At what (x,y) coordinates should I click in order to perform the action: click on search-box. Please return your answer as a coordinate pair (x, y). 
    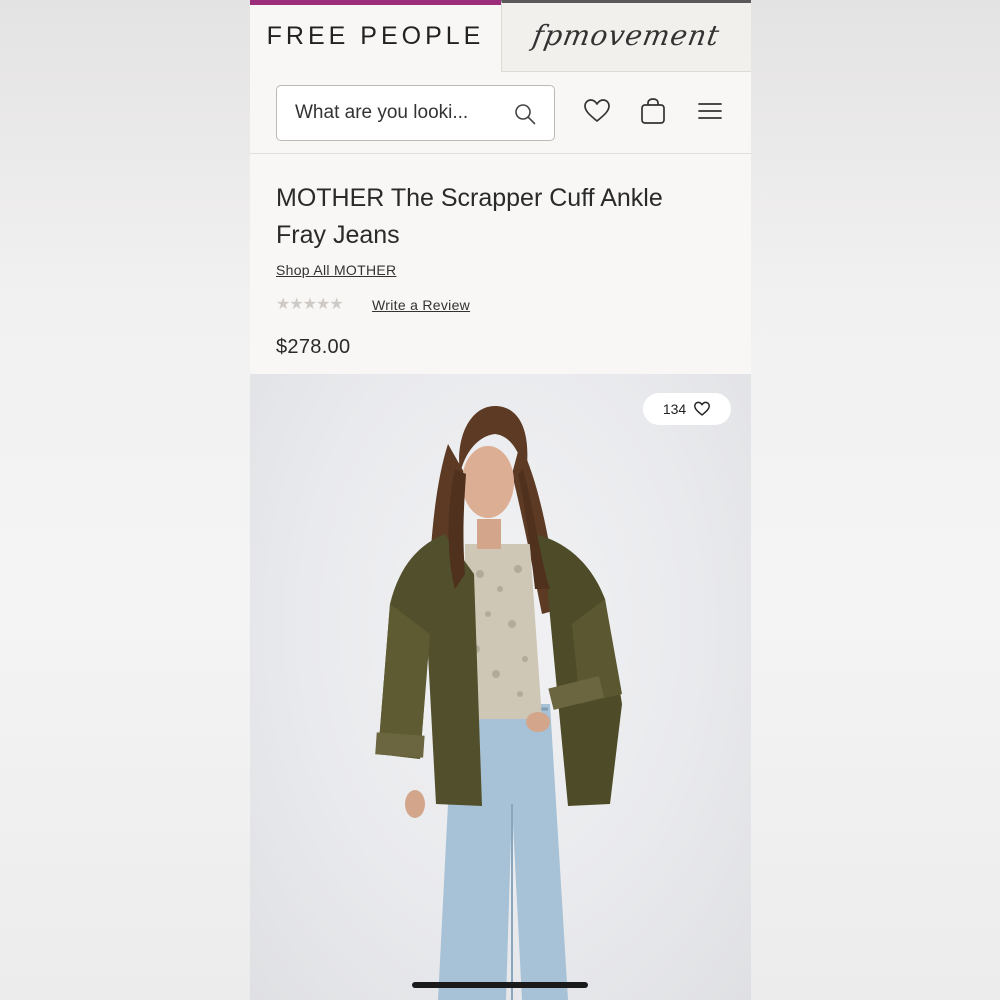
    Looking at the image, I should click on (415, 113).